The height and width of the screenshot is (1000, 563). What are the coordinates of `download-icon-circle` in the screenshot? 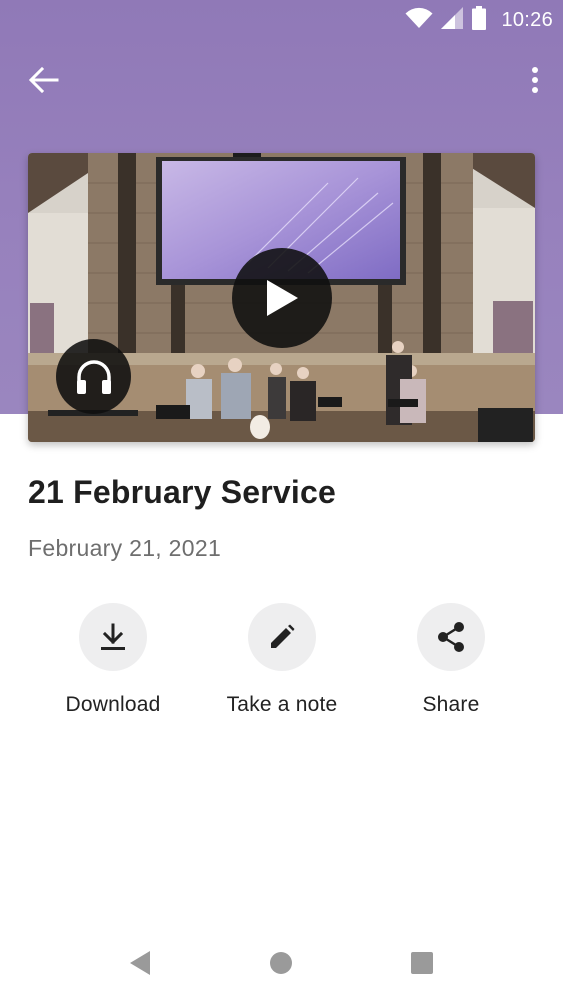 It's located at (113, 637).